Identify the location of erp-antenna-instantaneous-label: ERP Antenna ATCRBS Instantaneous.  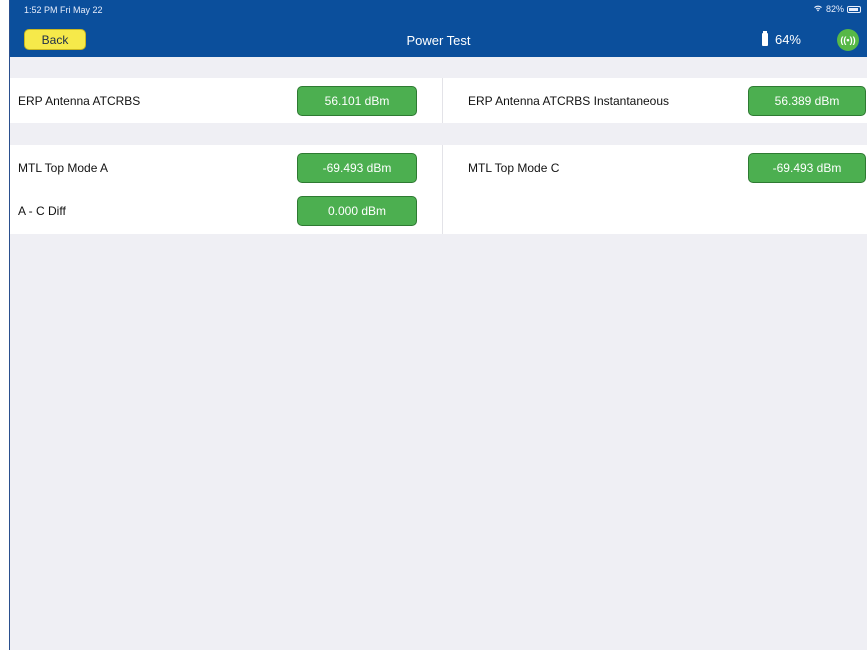
(569, 101).